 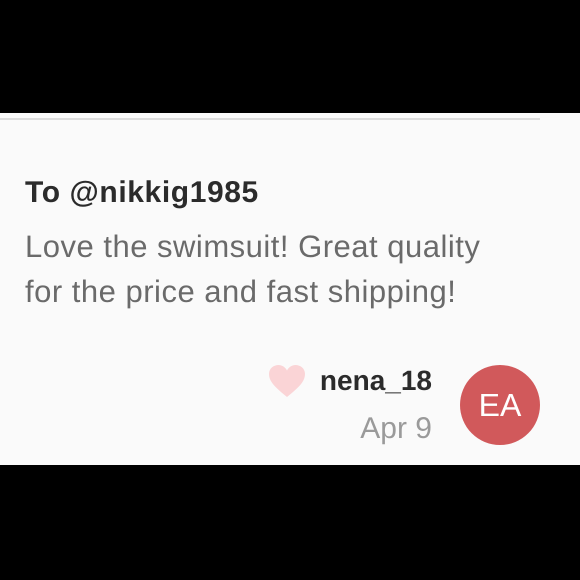 I want to click on author-name: nena_18, so click(x=376, y=381).